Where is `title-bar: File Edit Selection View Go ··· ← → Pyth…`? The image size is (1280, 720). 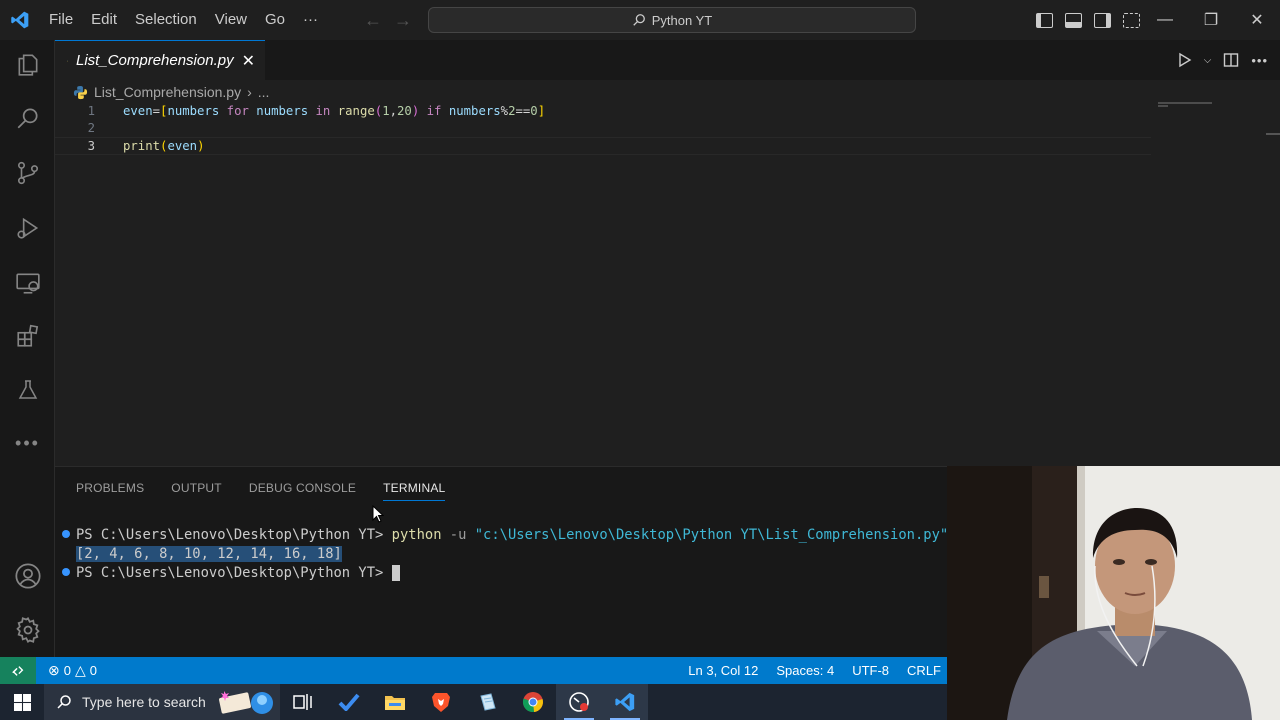 title-bar: File Edit Selection View Go ··· ← → Pyth… is located at coordinates (640, 20).